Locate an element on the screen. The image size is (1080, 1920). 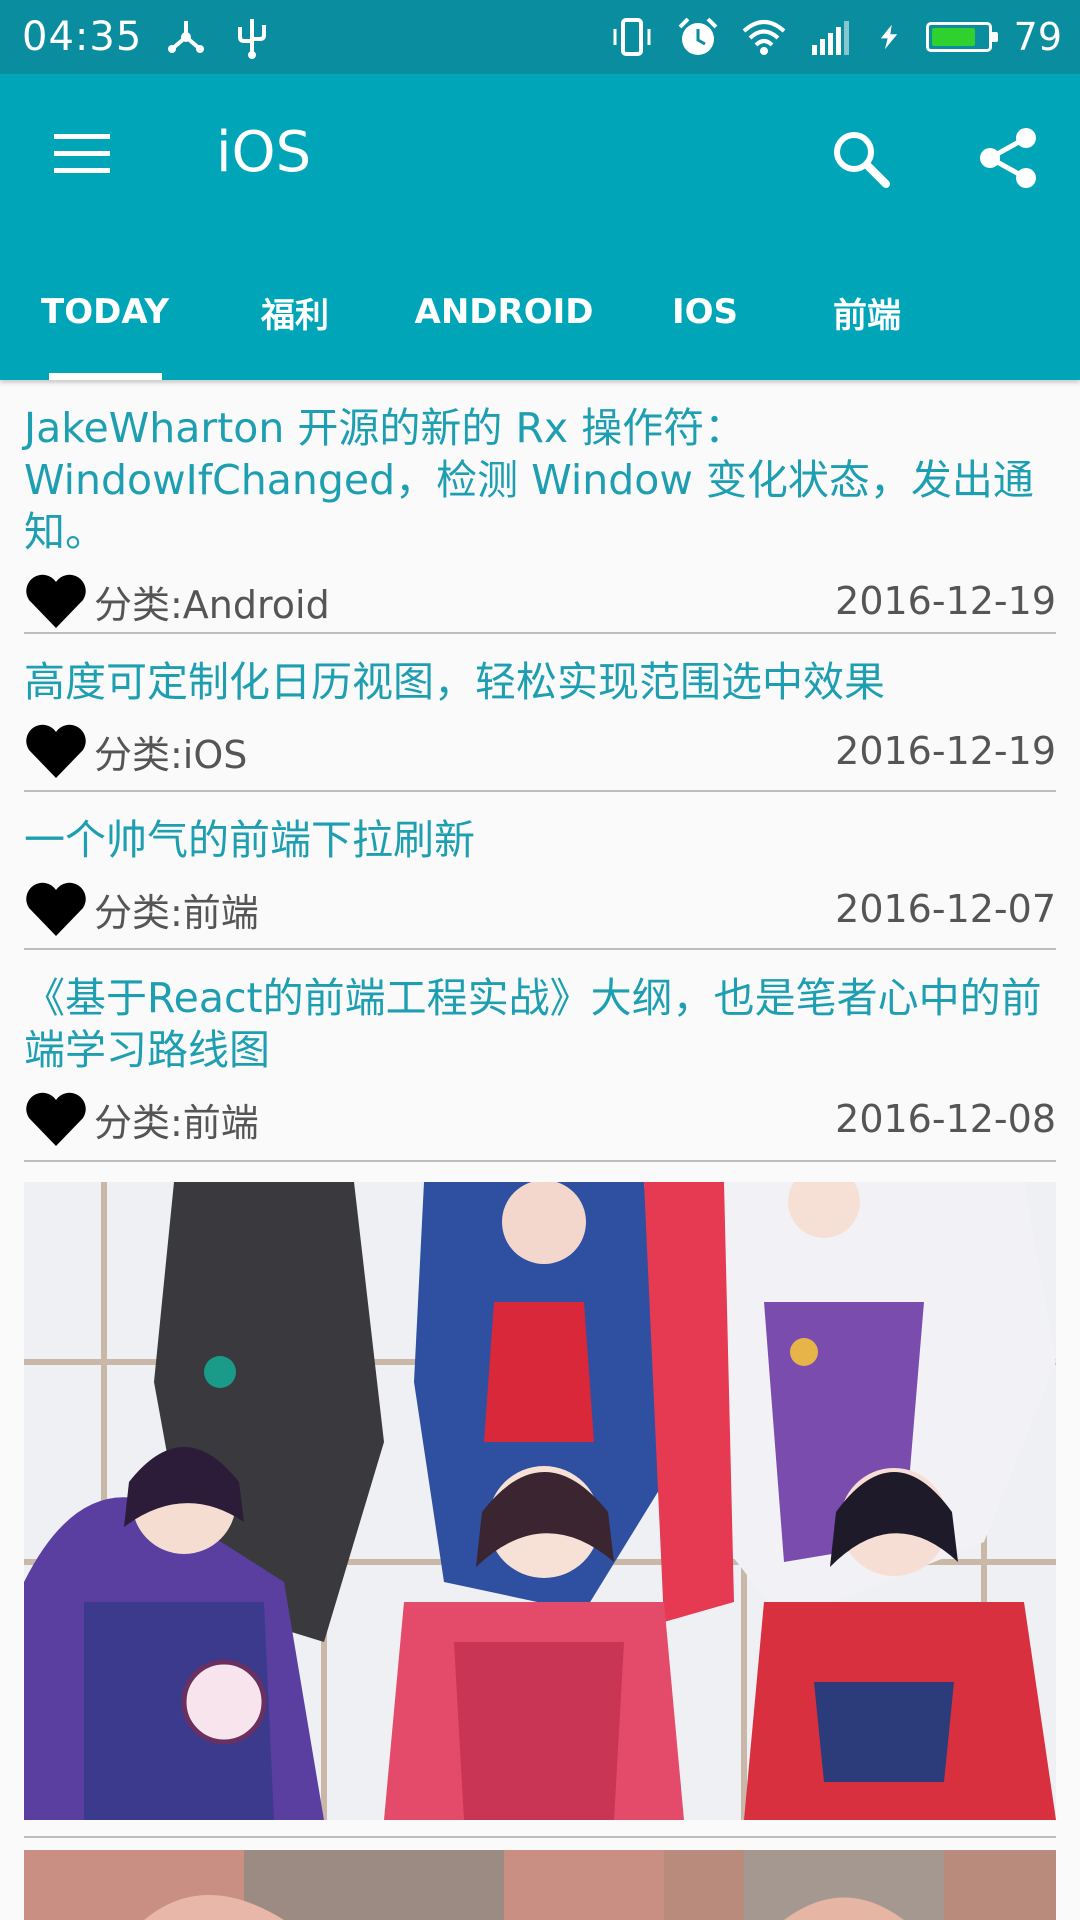
status-bar: 04:35 79 is located at coordinates (540, 37).